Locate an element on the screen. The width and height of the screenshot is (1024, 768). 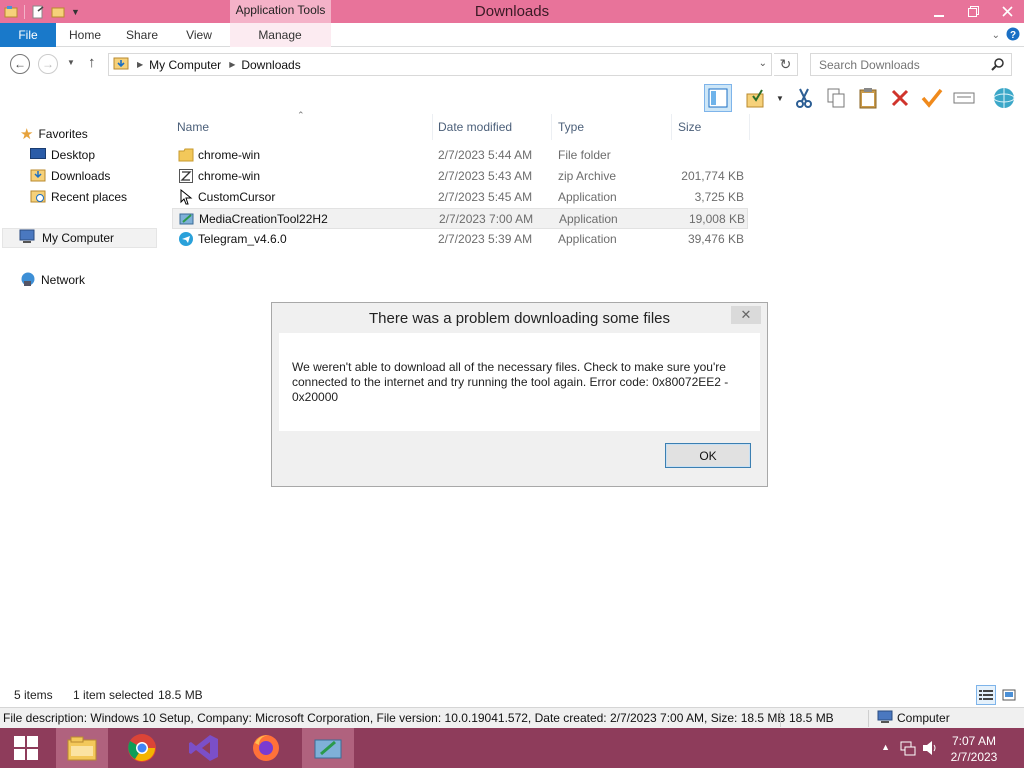
telegram-icon is located at coordinates (186, 239).